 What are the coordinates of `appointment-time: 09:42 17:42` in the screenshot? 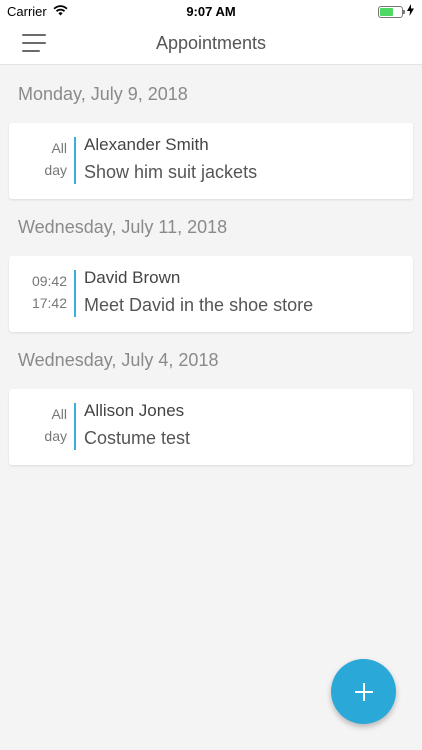 It's located at (38, 292).